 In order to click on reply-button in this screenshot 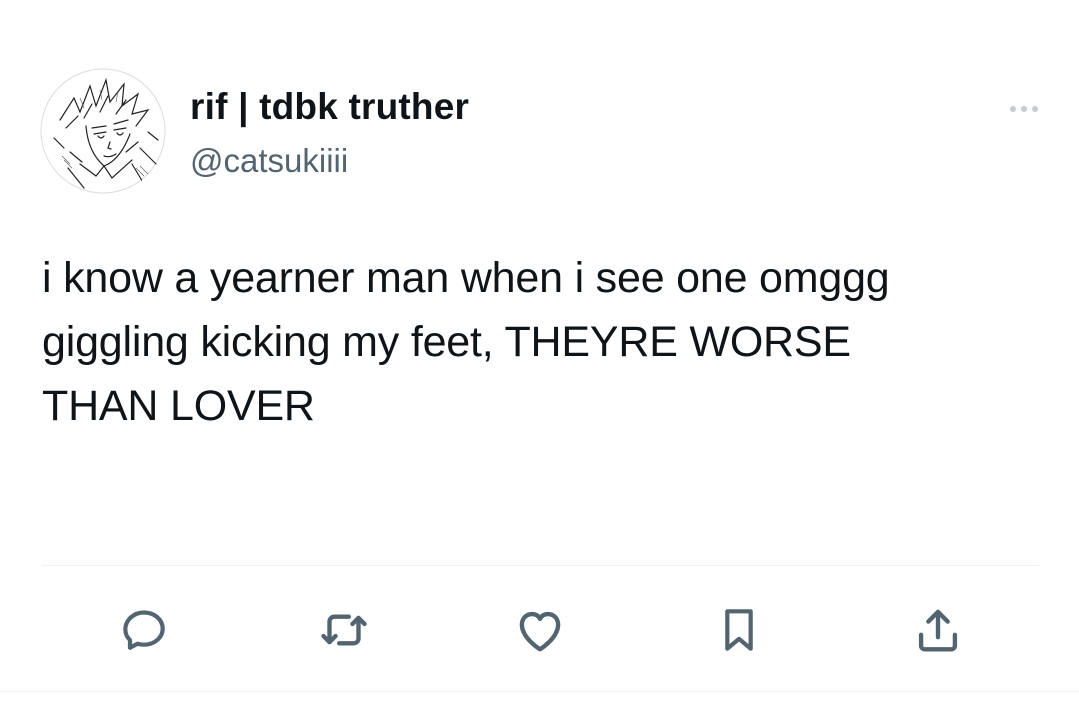, I will do `click(144, 630)`.